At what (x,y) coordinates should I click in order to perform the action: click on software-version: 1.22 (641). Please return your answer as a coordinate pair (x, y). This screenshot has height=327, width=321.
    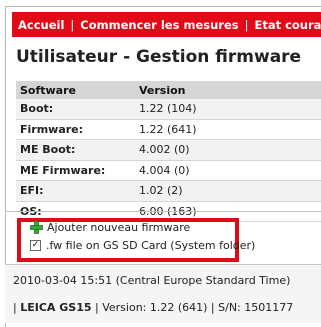
    Looking at the image, I should click on (228, 129).